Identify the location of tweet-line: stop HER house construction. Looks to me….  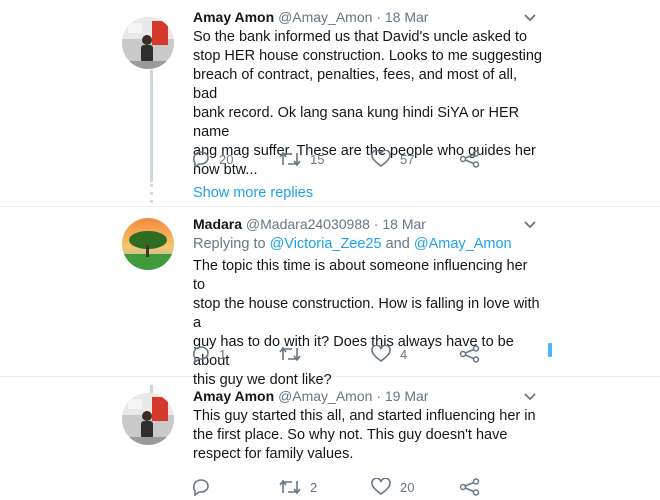
(367, 56).